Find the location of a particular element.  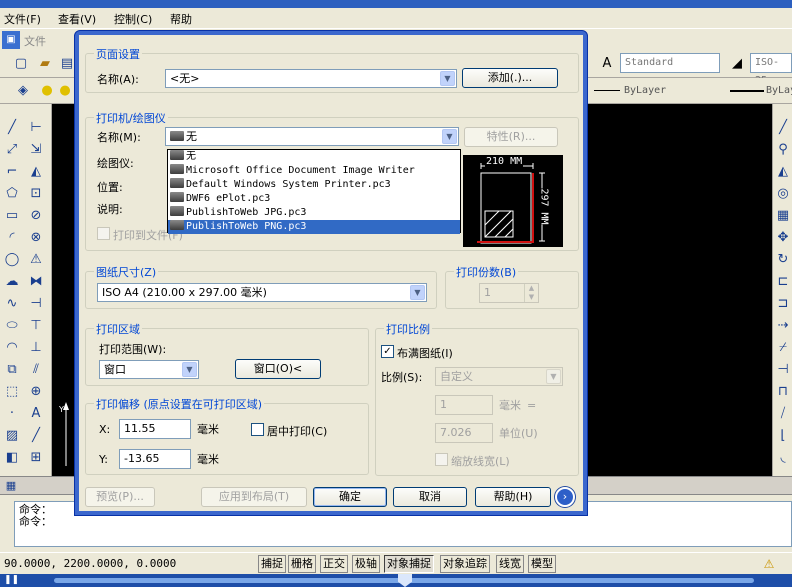

region-icon: ◧ is located at coordinates (12, 458).